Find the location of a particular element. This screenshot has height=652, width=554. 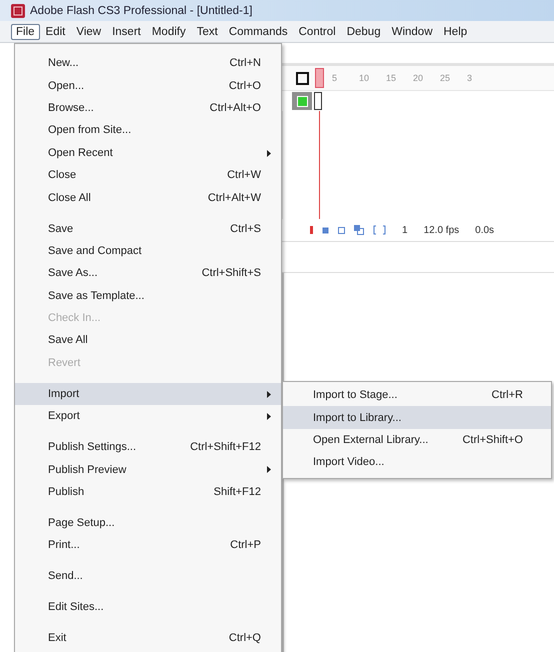

menu-item: Import to Stage... Ctrl+R is located at coordinates (417, 395).